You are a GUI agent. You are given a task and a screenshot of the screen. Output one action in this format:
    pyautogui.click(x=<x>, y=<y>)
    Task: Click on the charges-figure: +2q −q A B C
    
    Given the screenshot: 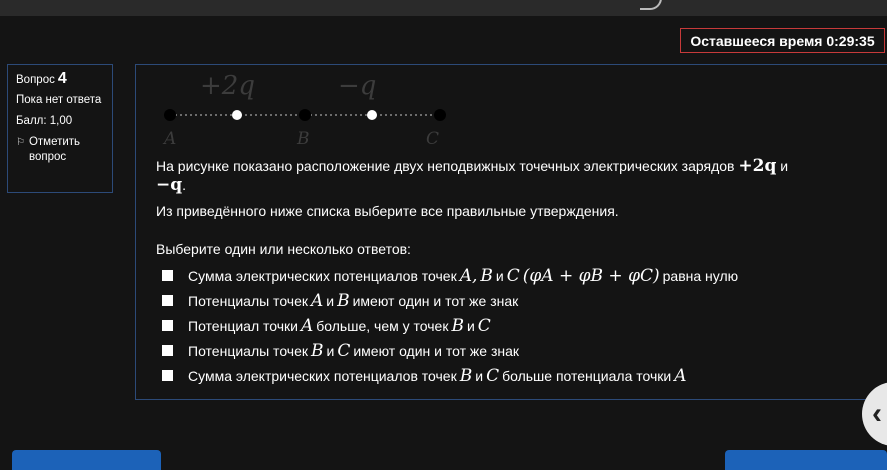 What is the action you would take?
    pyautogui.click(x=306, y=110)
    